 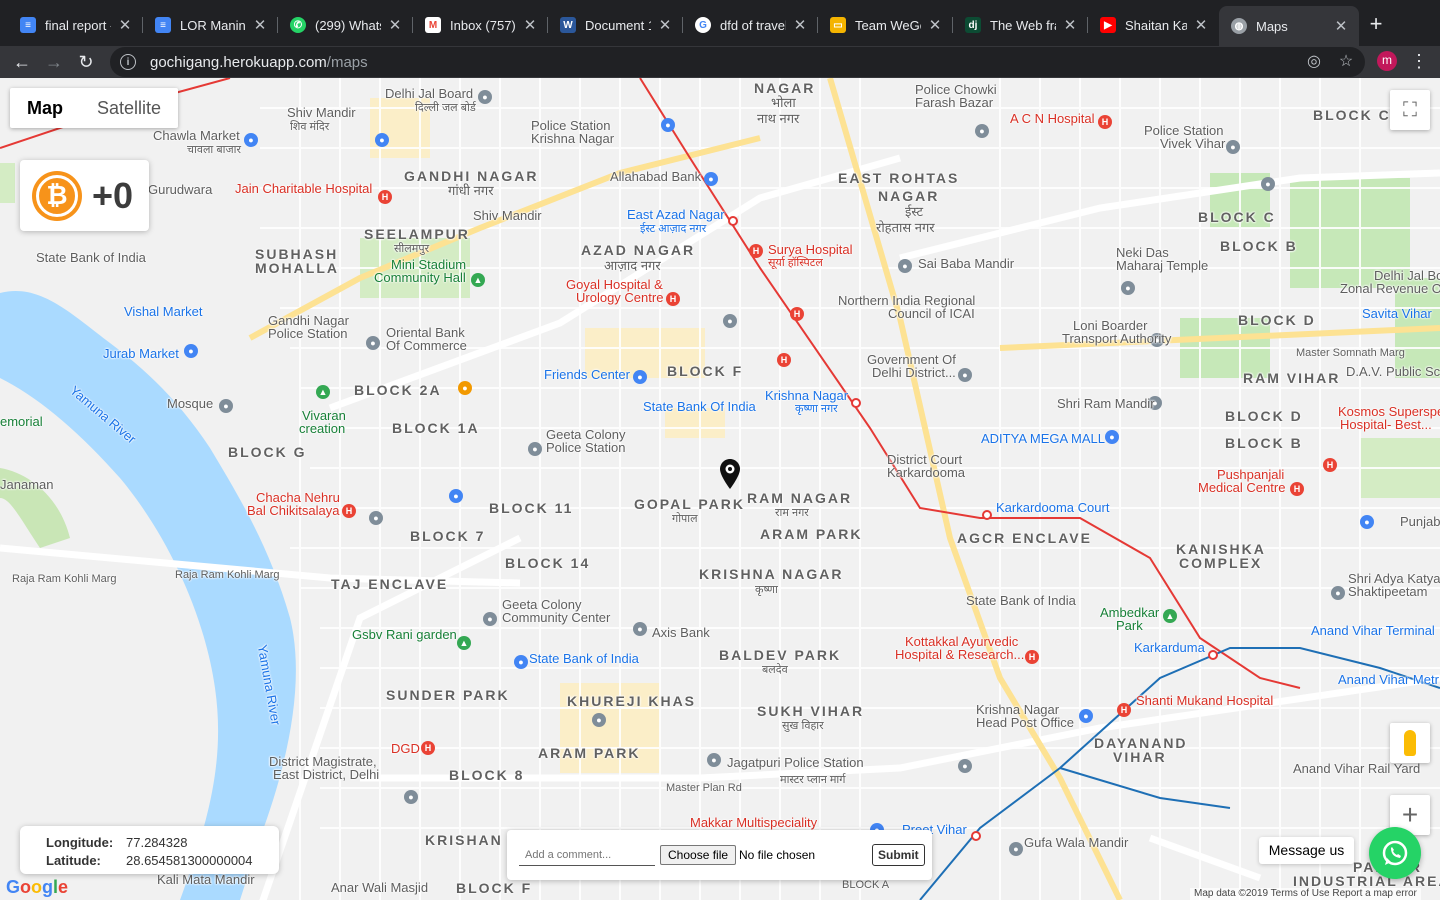 I want to click on map-label: VIHAR, so click(x=1140, y=757).